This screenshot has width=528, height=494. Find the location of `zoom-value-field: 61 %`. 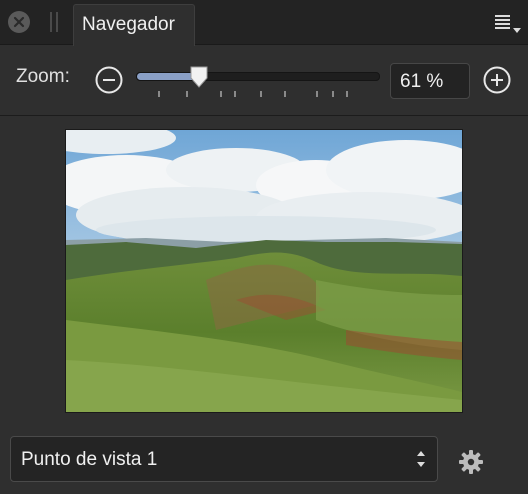

zoom-value-field: 61 % is located at coordinates (430, 81).